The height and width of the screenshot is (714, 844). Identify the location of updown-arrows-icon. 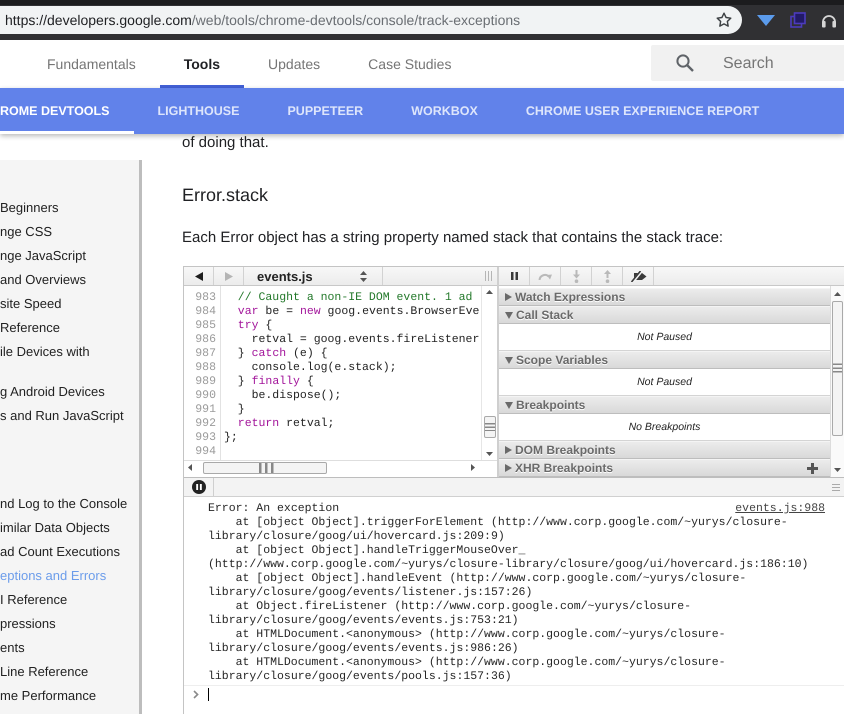
(363, 276).